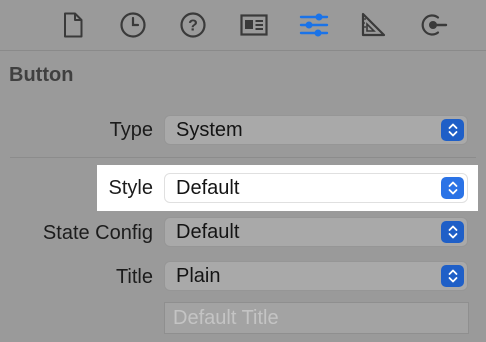  What do you see at coordinates (209, 130) in the screenshot?
I see `type-popup-value: System` at bounding box center [209, 130].